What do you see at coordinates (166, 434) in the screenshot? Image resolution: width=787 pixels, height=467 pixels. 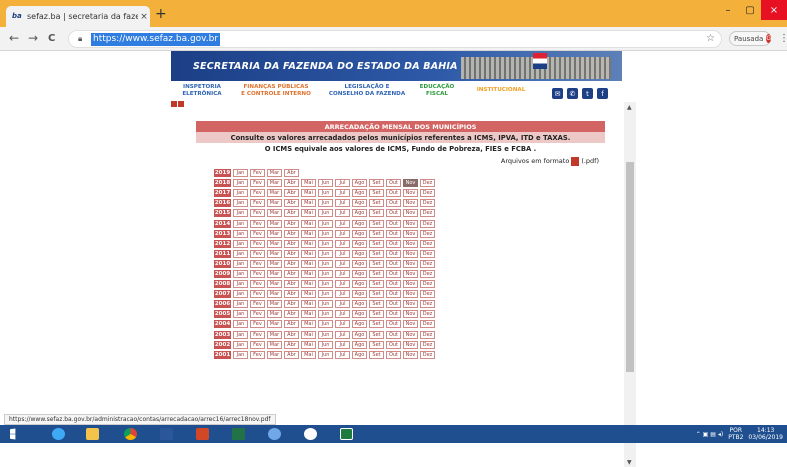 I see `word-icon` at bounding box center [166, 434].